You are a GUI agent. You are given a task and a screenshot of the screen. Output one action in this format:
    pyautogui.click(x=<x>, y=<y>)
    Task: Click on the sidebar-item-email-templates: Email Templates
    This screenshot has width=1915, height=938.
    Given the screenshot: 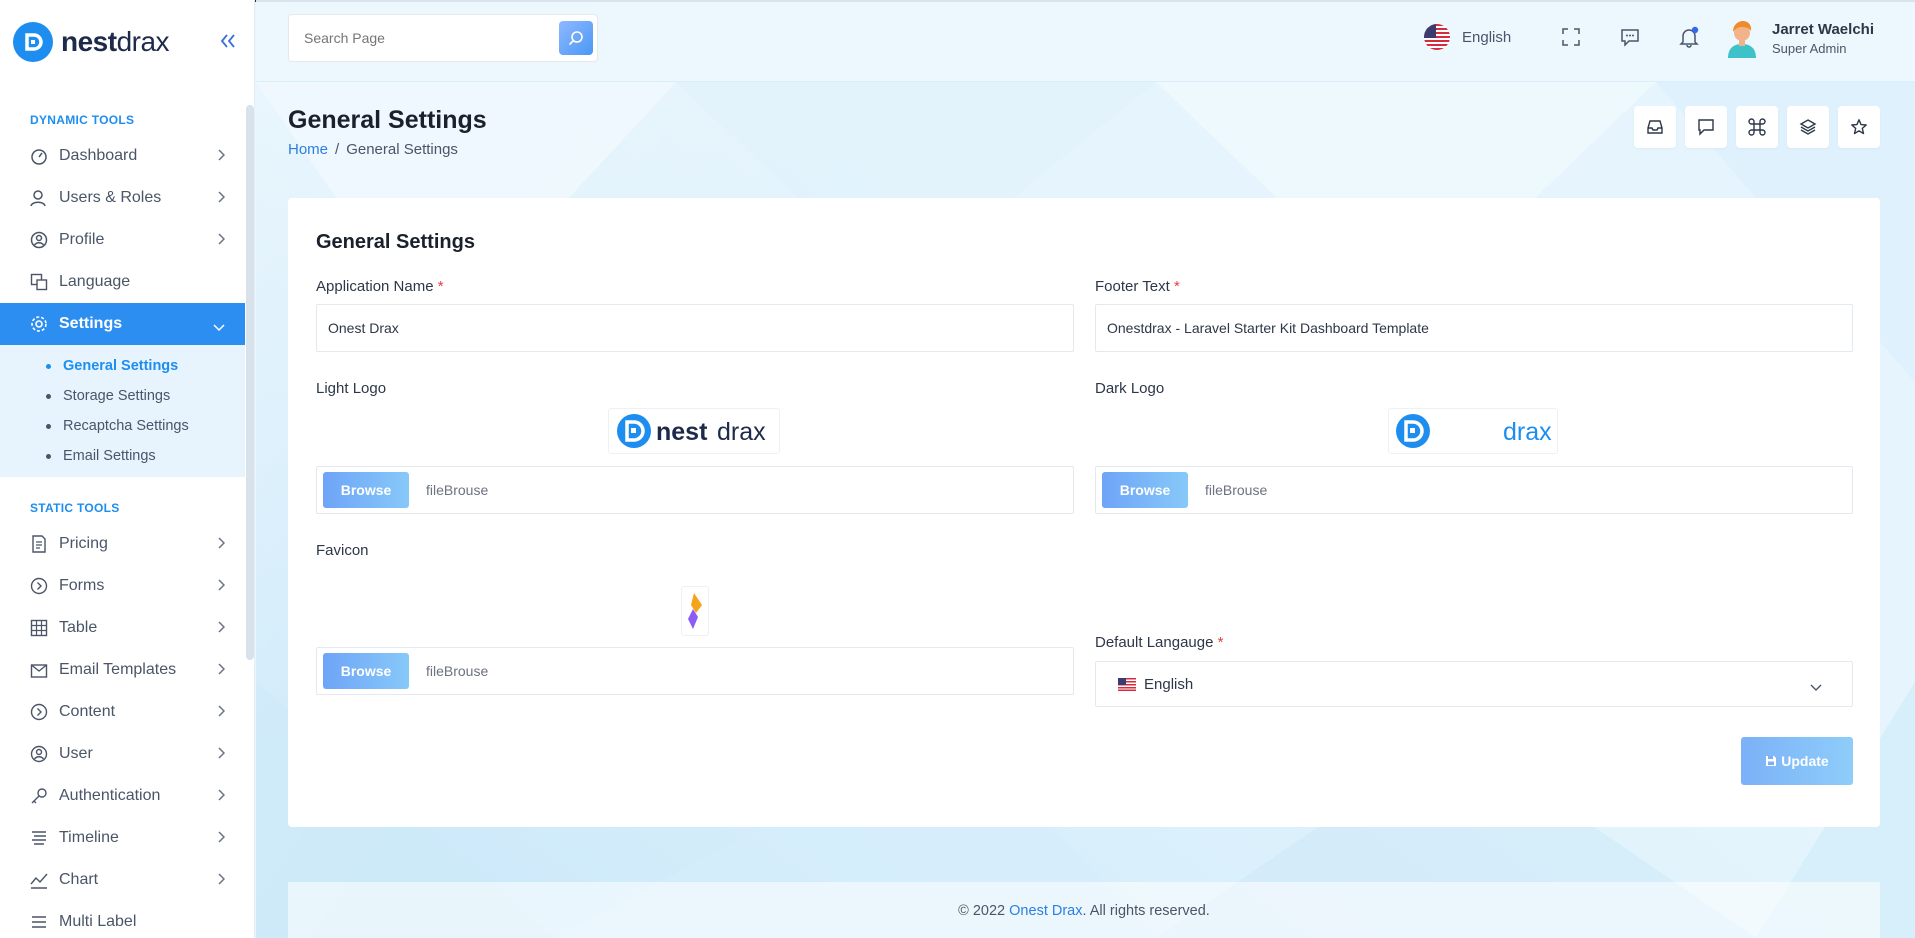 What is the action you would take?
    pyautogui.click(x=122, y=670)
    